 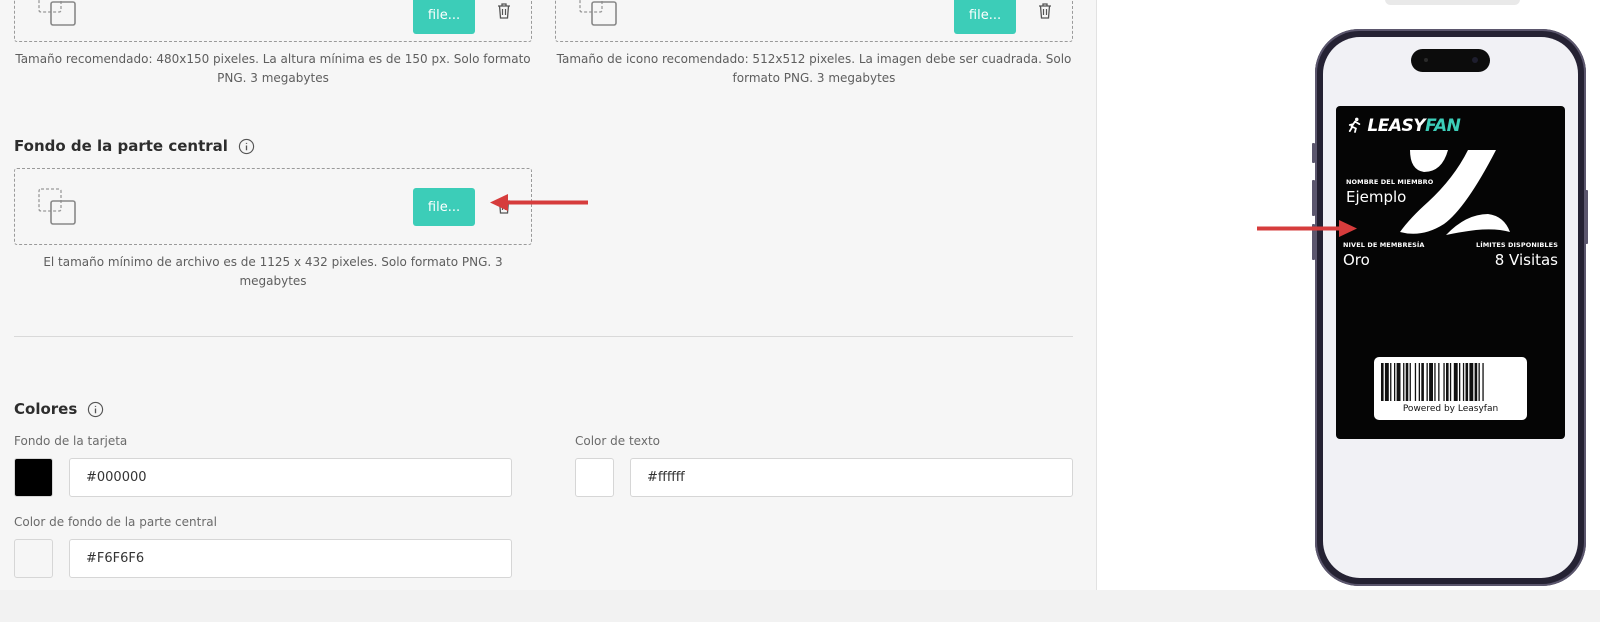 I want to click on level-label: NIVEL DE MEMBRESÍA, so click(x=1384, y=245).